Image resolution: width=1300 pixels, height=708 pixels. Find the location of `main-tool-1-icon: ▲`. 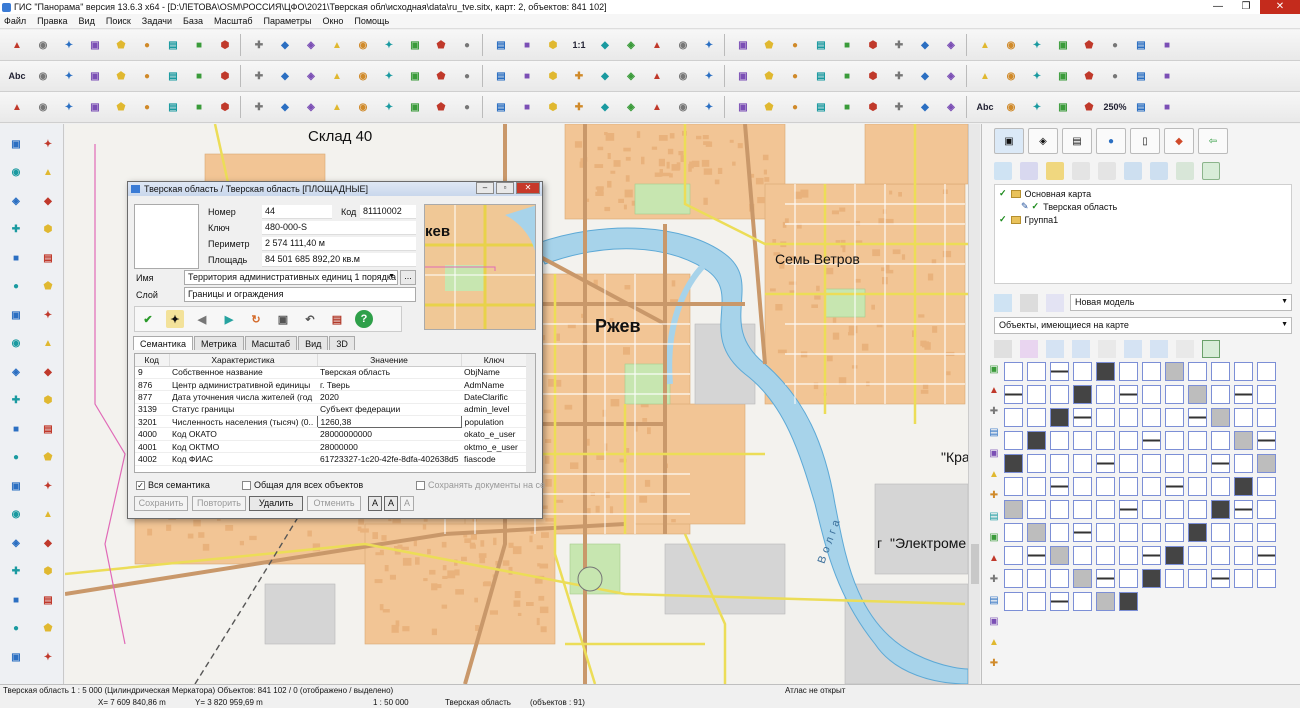

main-tool-1-icon: ▲ is located at coordinates (17, 45).